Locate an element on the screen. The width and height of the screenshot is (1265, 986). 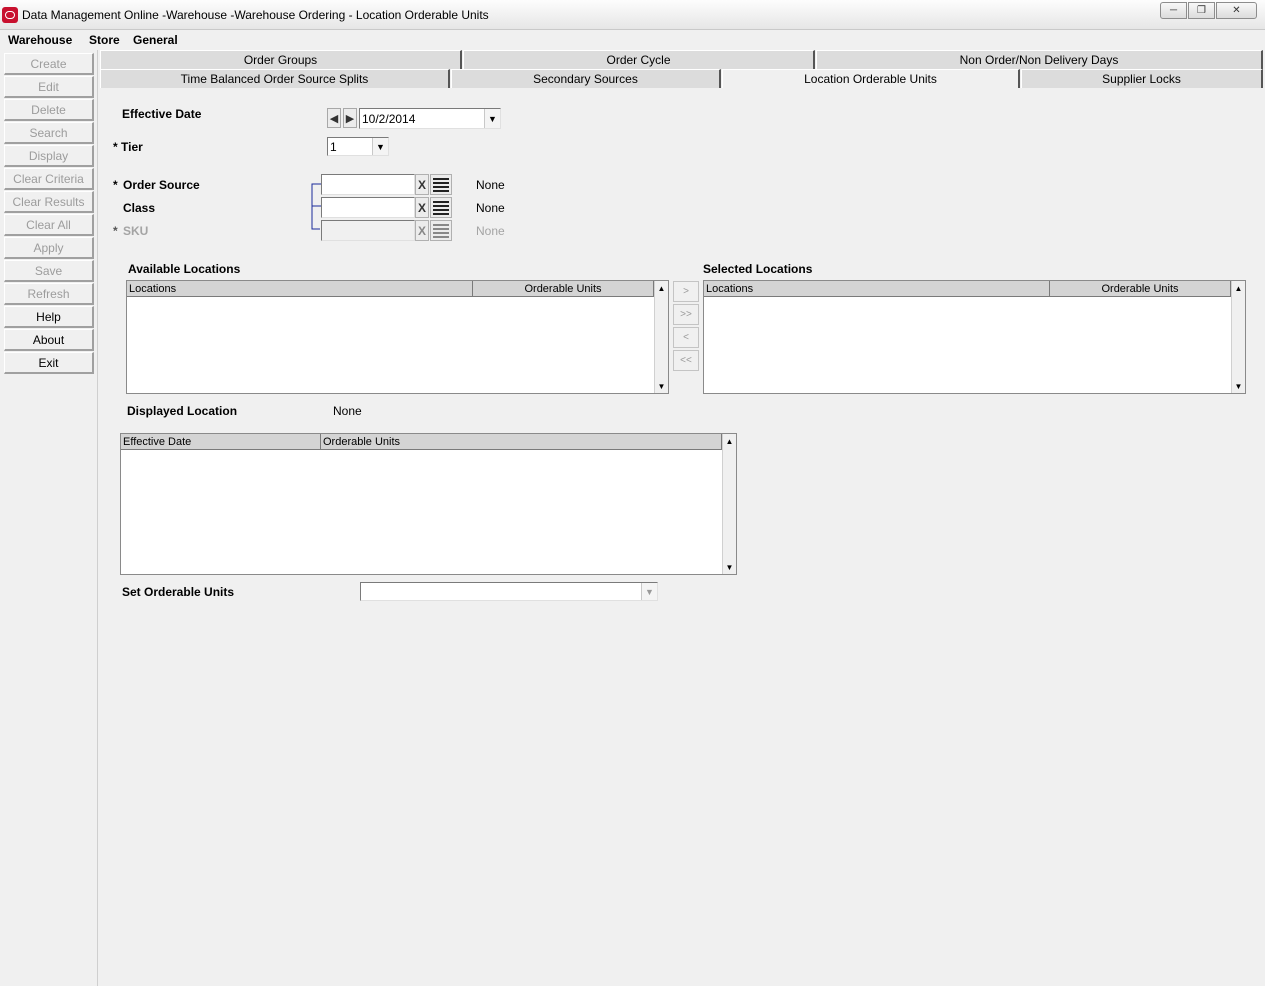
menu-store: Store is located at coordinates (104, 40).